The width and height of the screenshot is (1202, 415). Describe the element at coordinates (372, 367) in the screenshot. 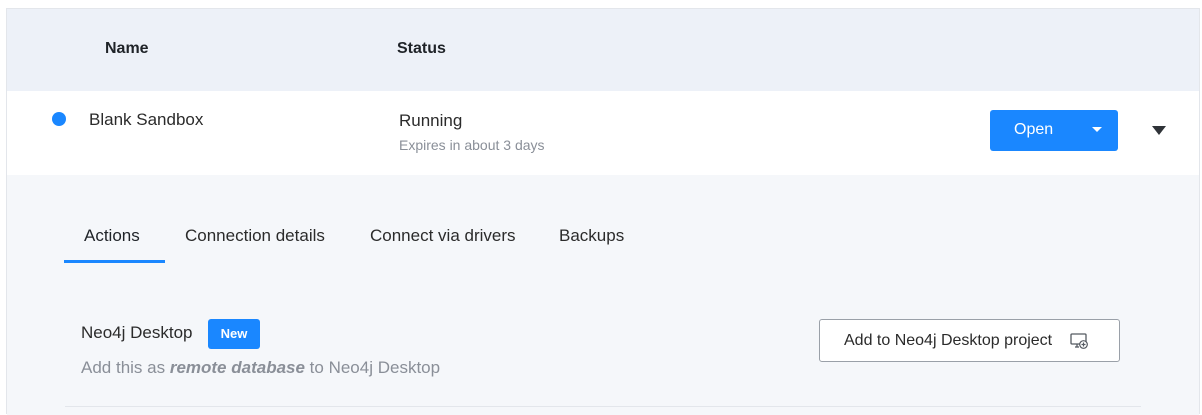

I see `description-suffix: to Neo4j Desktop` at that location.